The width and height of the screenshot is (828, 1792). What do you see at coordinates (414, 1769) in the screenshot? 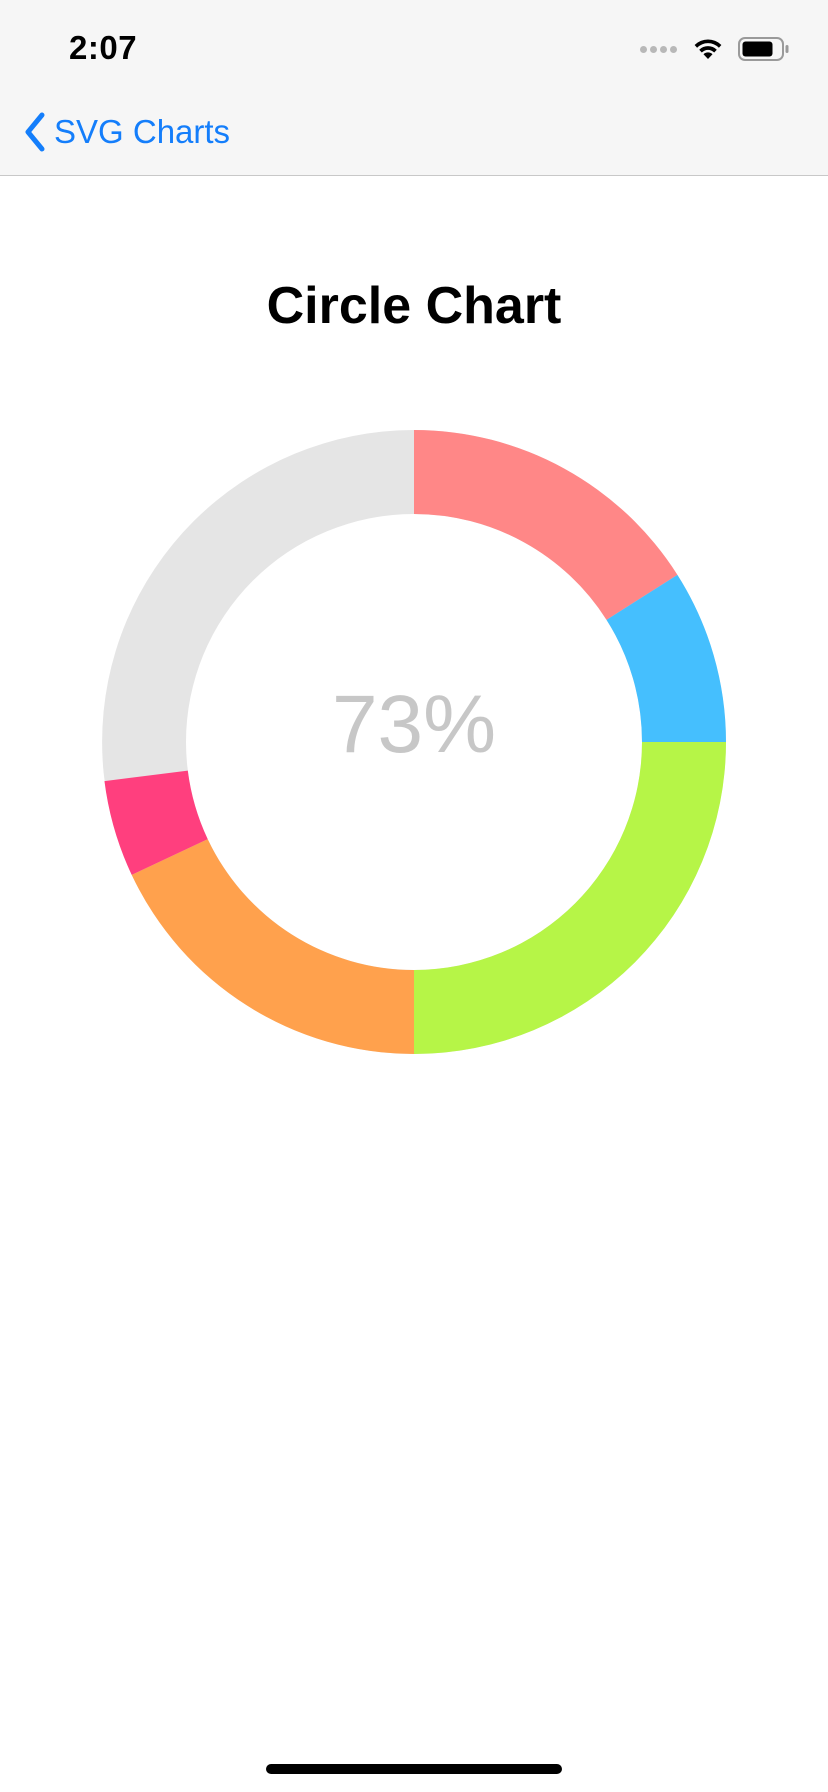
I see `home-indicator` at bounding box center [414, 1769].